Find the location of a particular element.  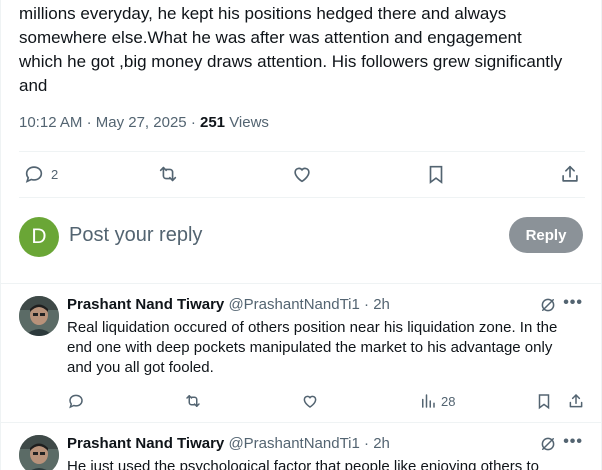

reply-input: Post your reply is located at coordinates (135, 235).